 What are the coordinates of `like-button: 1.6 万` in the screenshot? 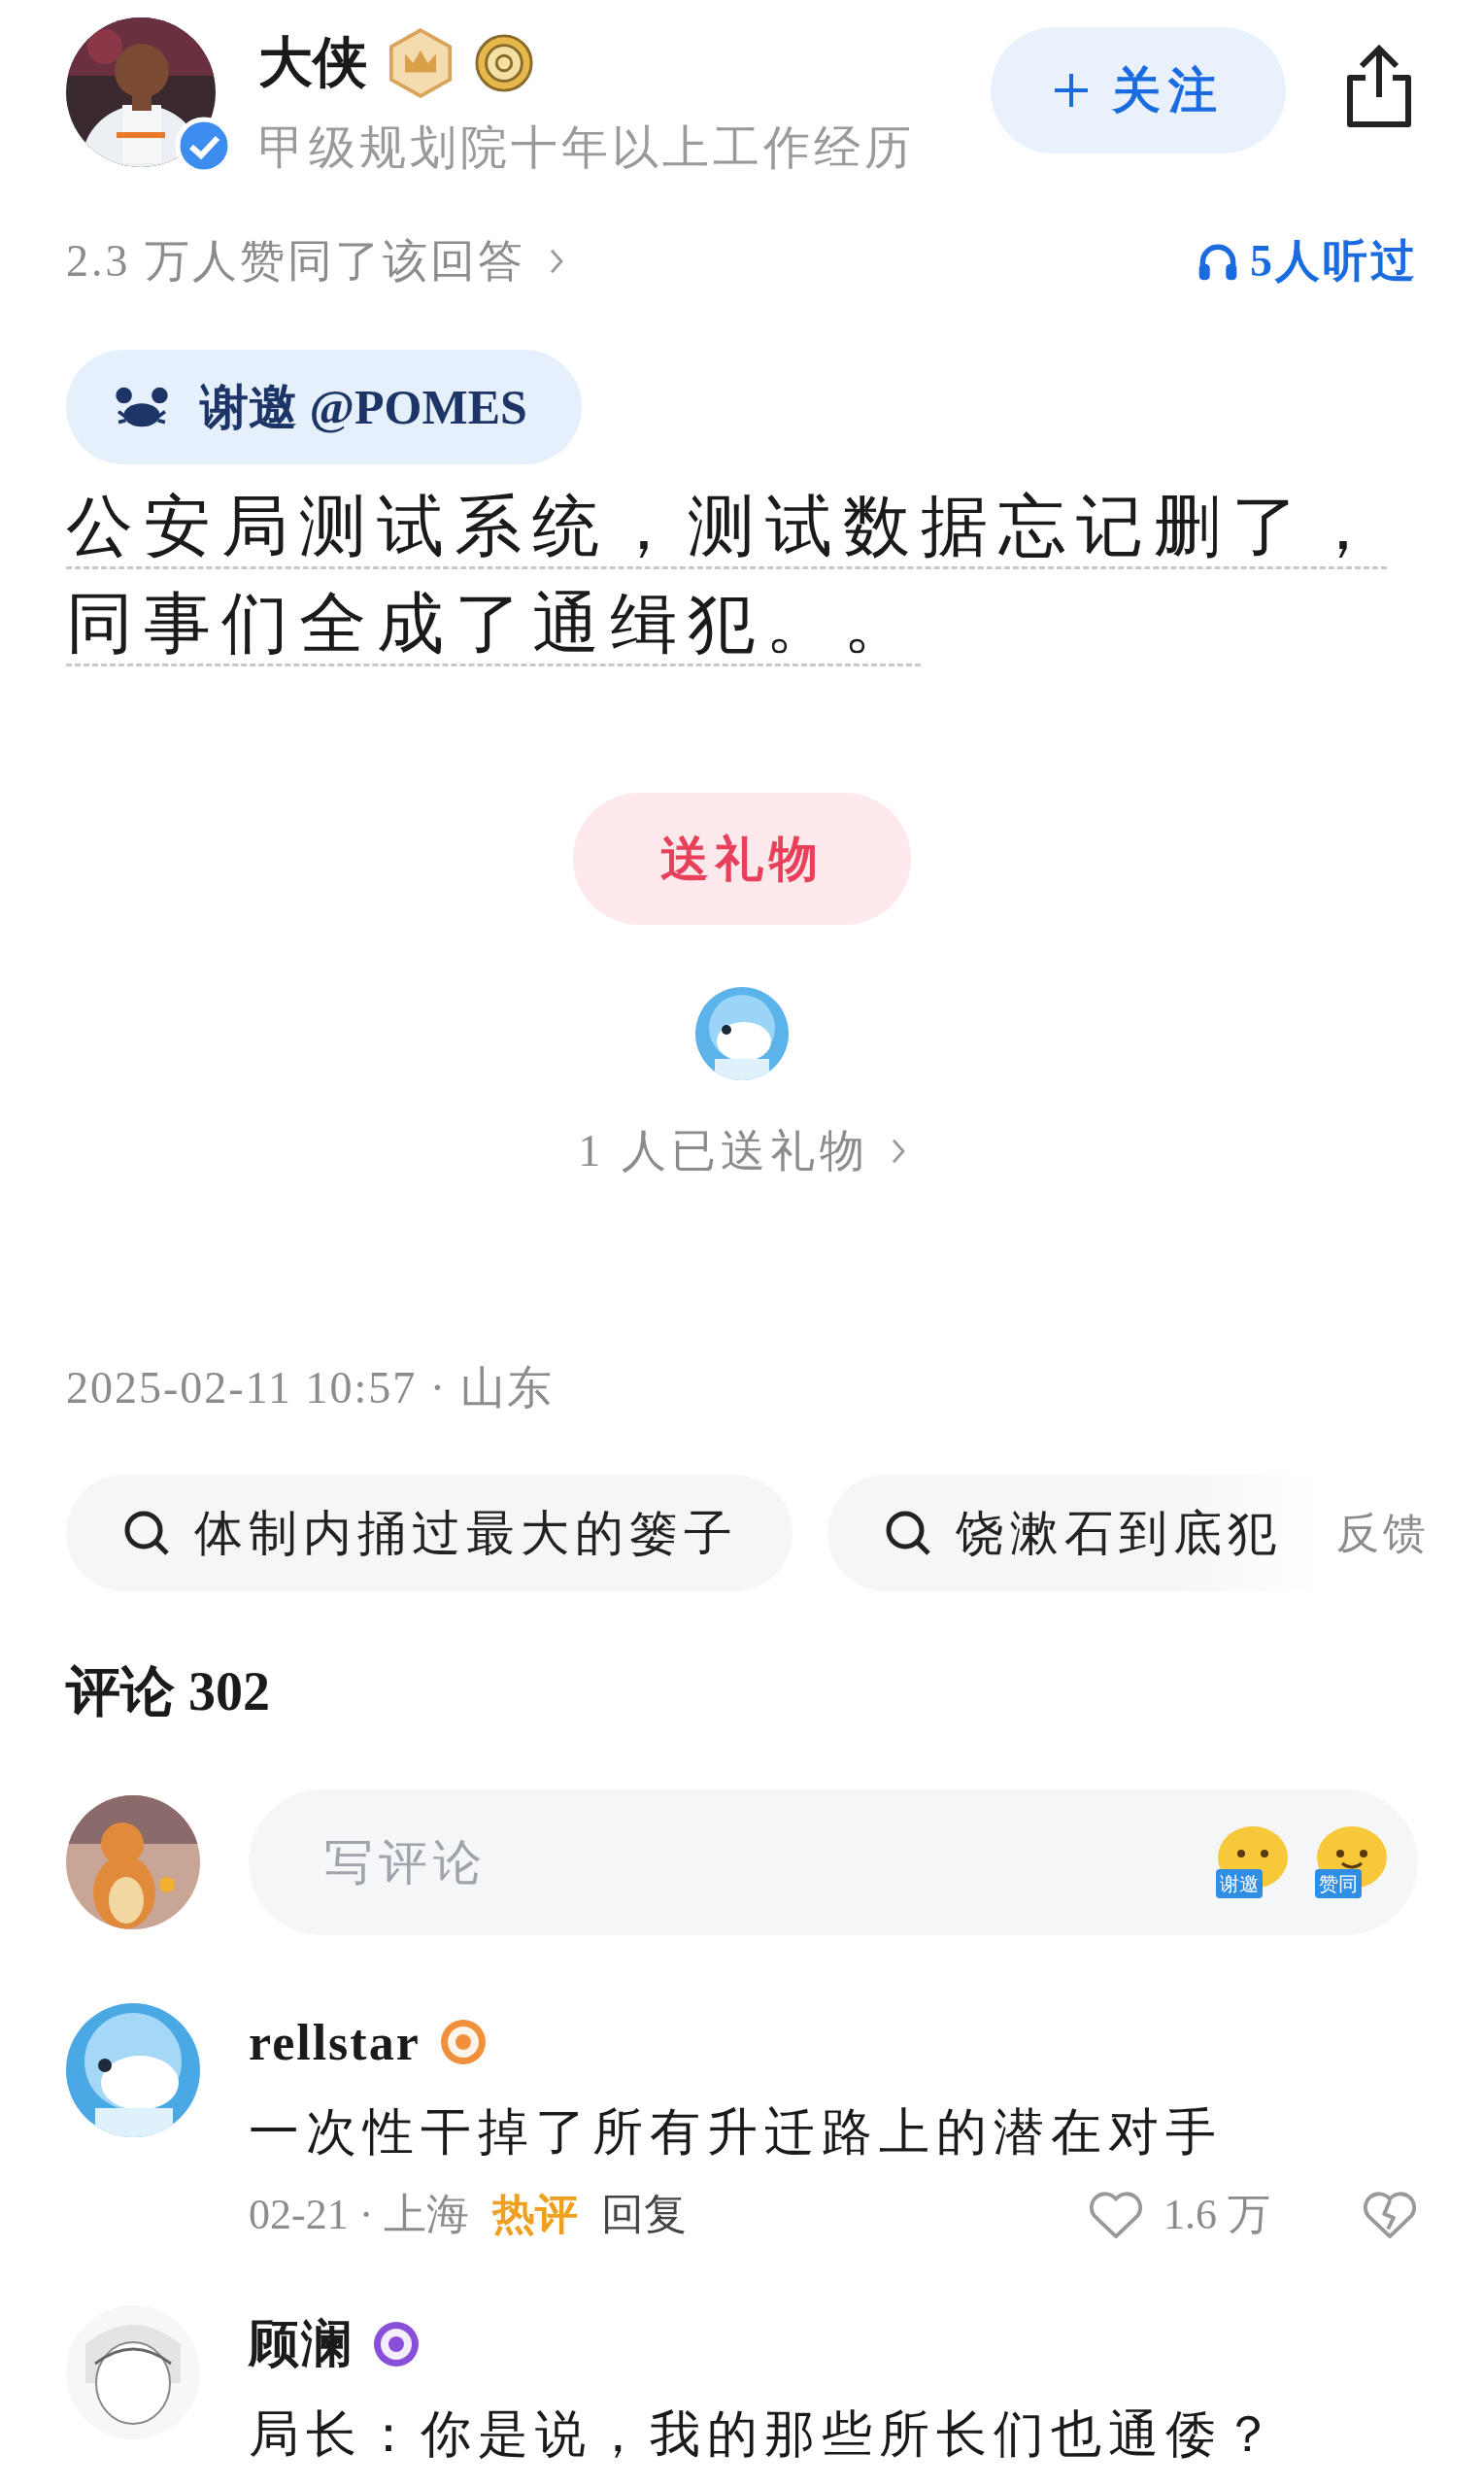 It's located at (1179, 2214).